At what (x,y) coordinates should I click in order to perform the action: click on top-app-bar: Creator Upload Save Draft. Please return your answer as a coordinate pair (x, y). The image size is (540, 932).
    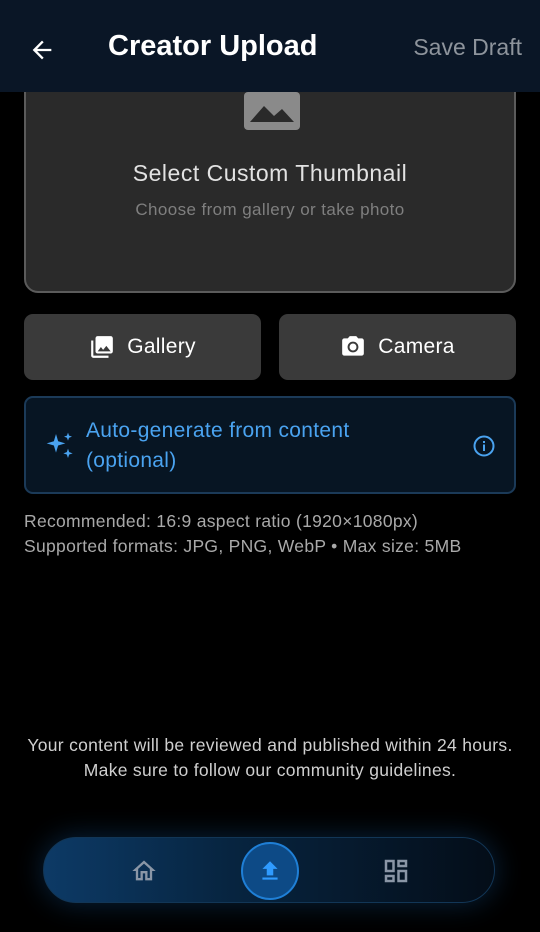
    Looking at the image, I should click on (270, 46).